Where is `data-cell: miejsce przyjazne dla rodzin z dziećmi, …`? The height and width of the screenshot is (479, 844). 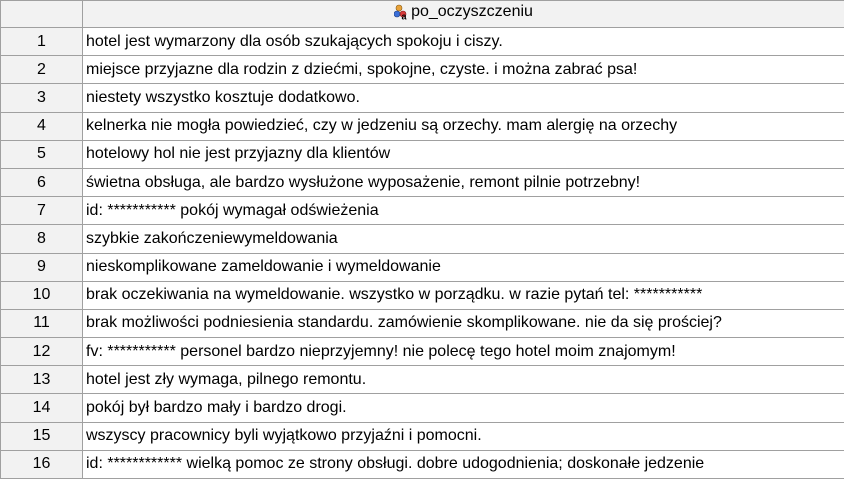 data-cell: miejsce przyjazne dla rodzin z dziećmi, … is located at coordinates (463, 70).